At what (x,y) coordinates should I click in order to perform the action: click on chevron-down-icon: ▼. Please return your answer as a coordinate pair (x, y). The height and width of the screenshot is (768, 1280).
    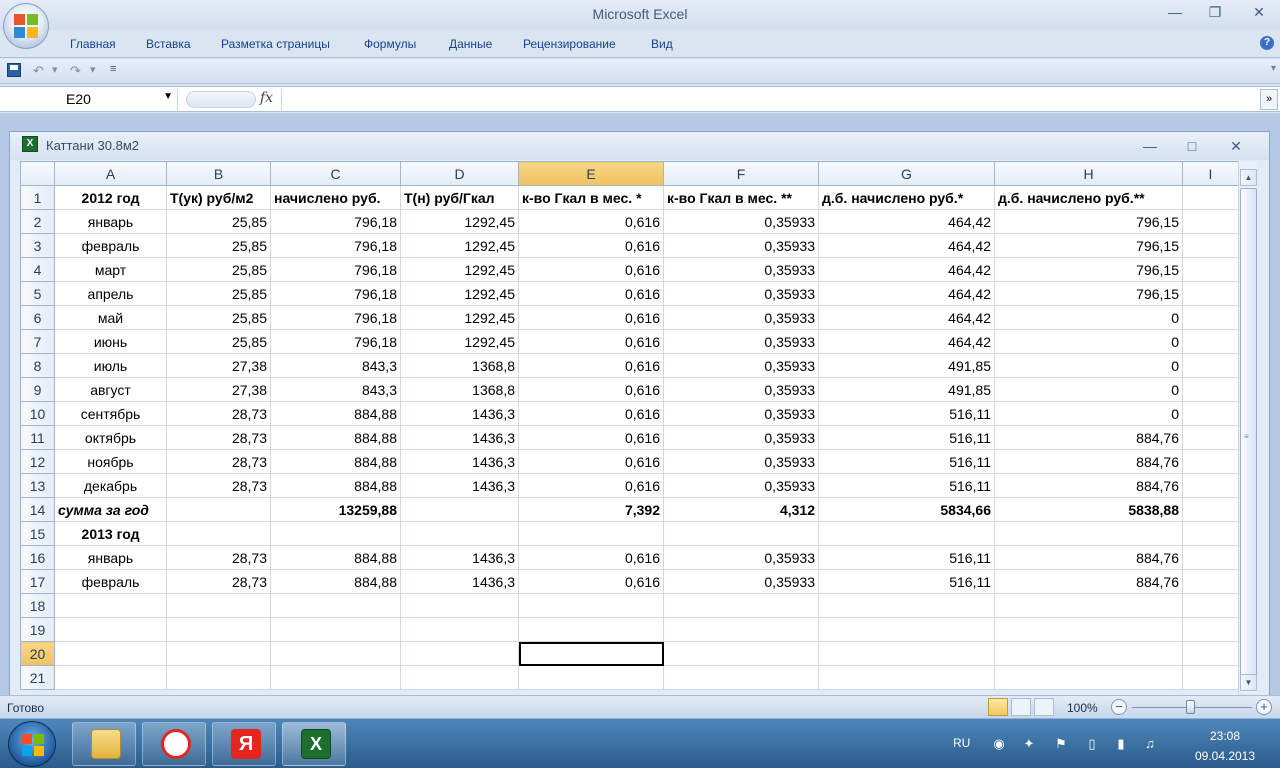
    Looking at the image, I should click on (168, 96).